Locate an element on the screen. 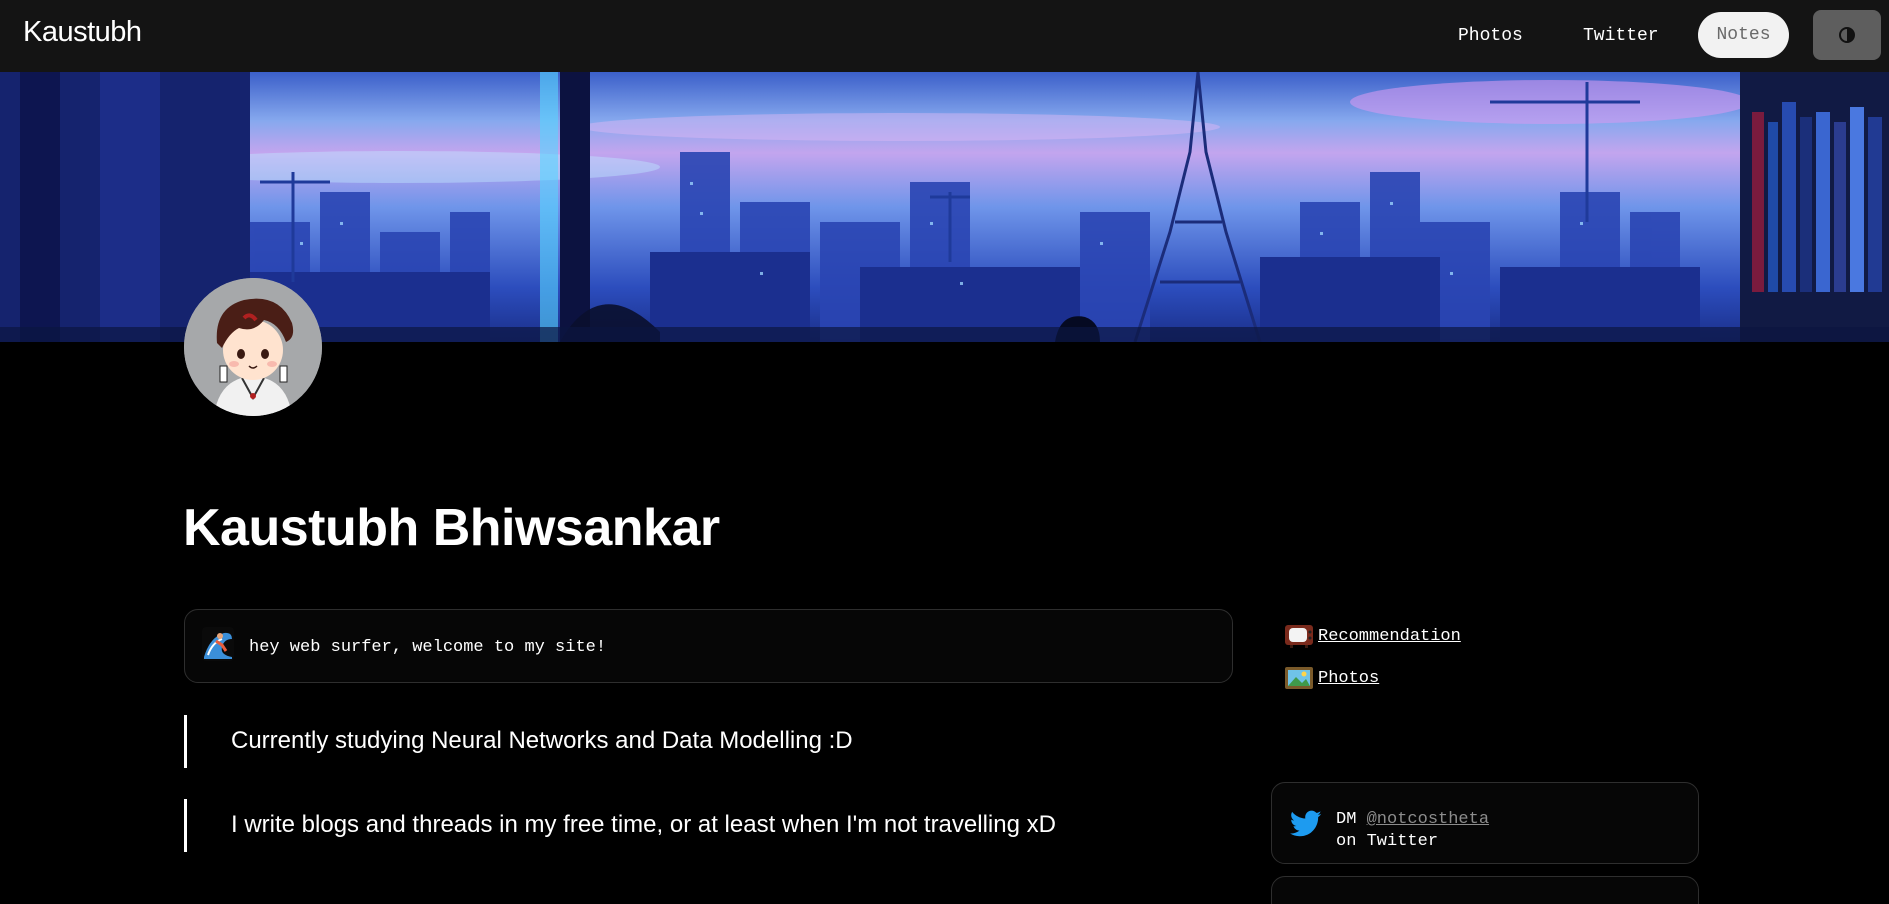  photo-frame-icon is located at coordinates (1299, 678).